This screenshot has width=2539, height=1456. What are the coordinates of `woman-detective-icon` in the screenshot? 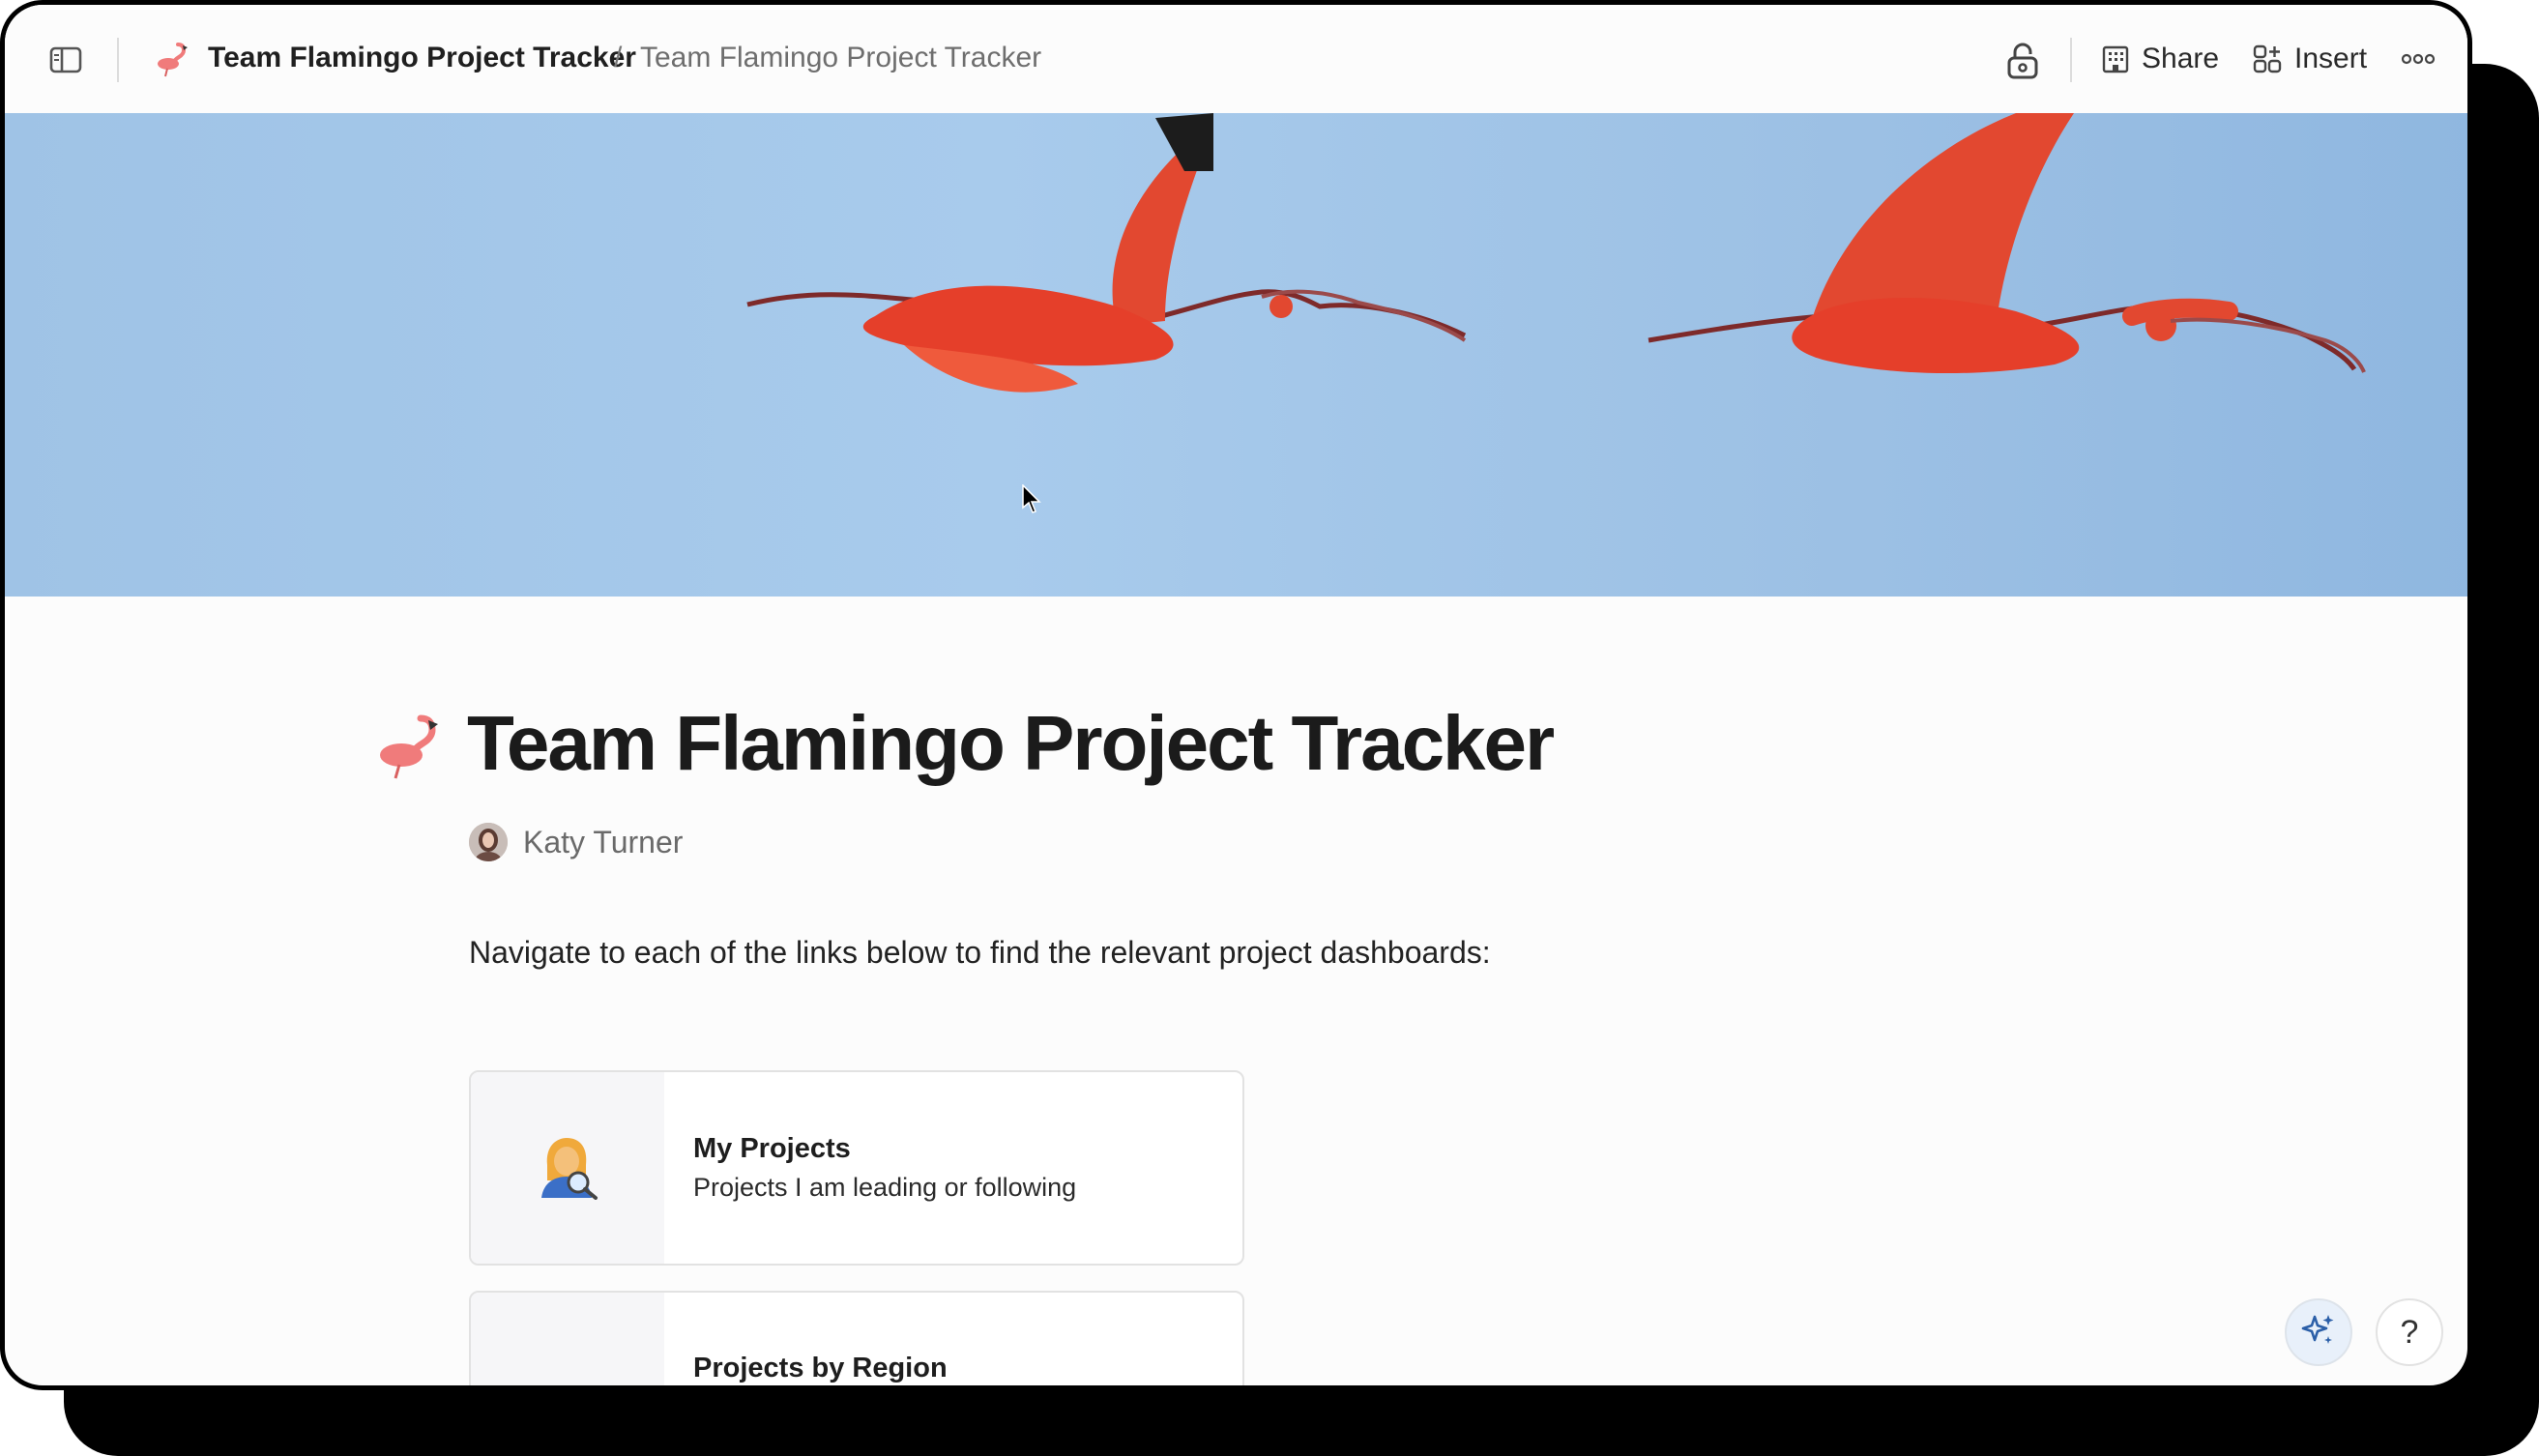 It's located at (568, 1169).